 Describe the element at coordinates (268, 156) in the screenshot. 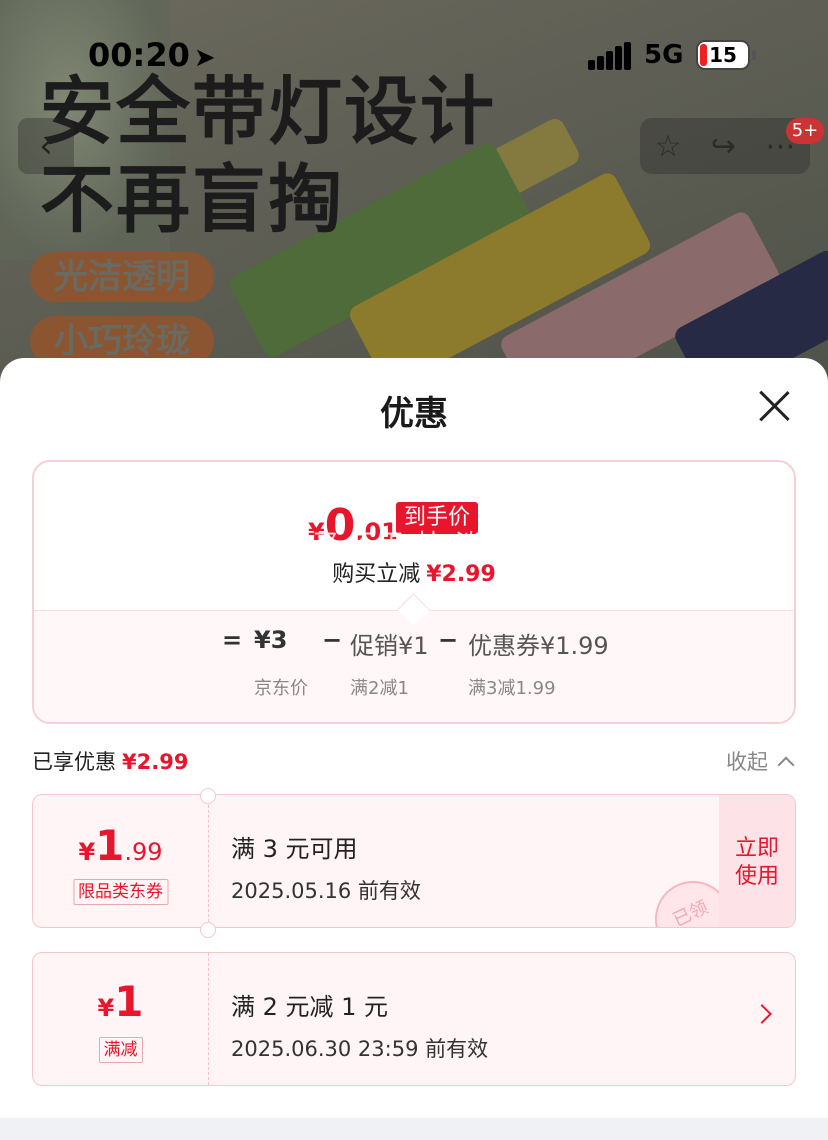

I see `banner-headline: 安全带灯设计 不再盲掏` at that location.